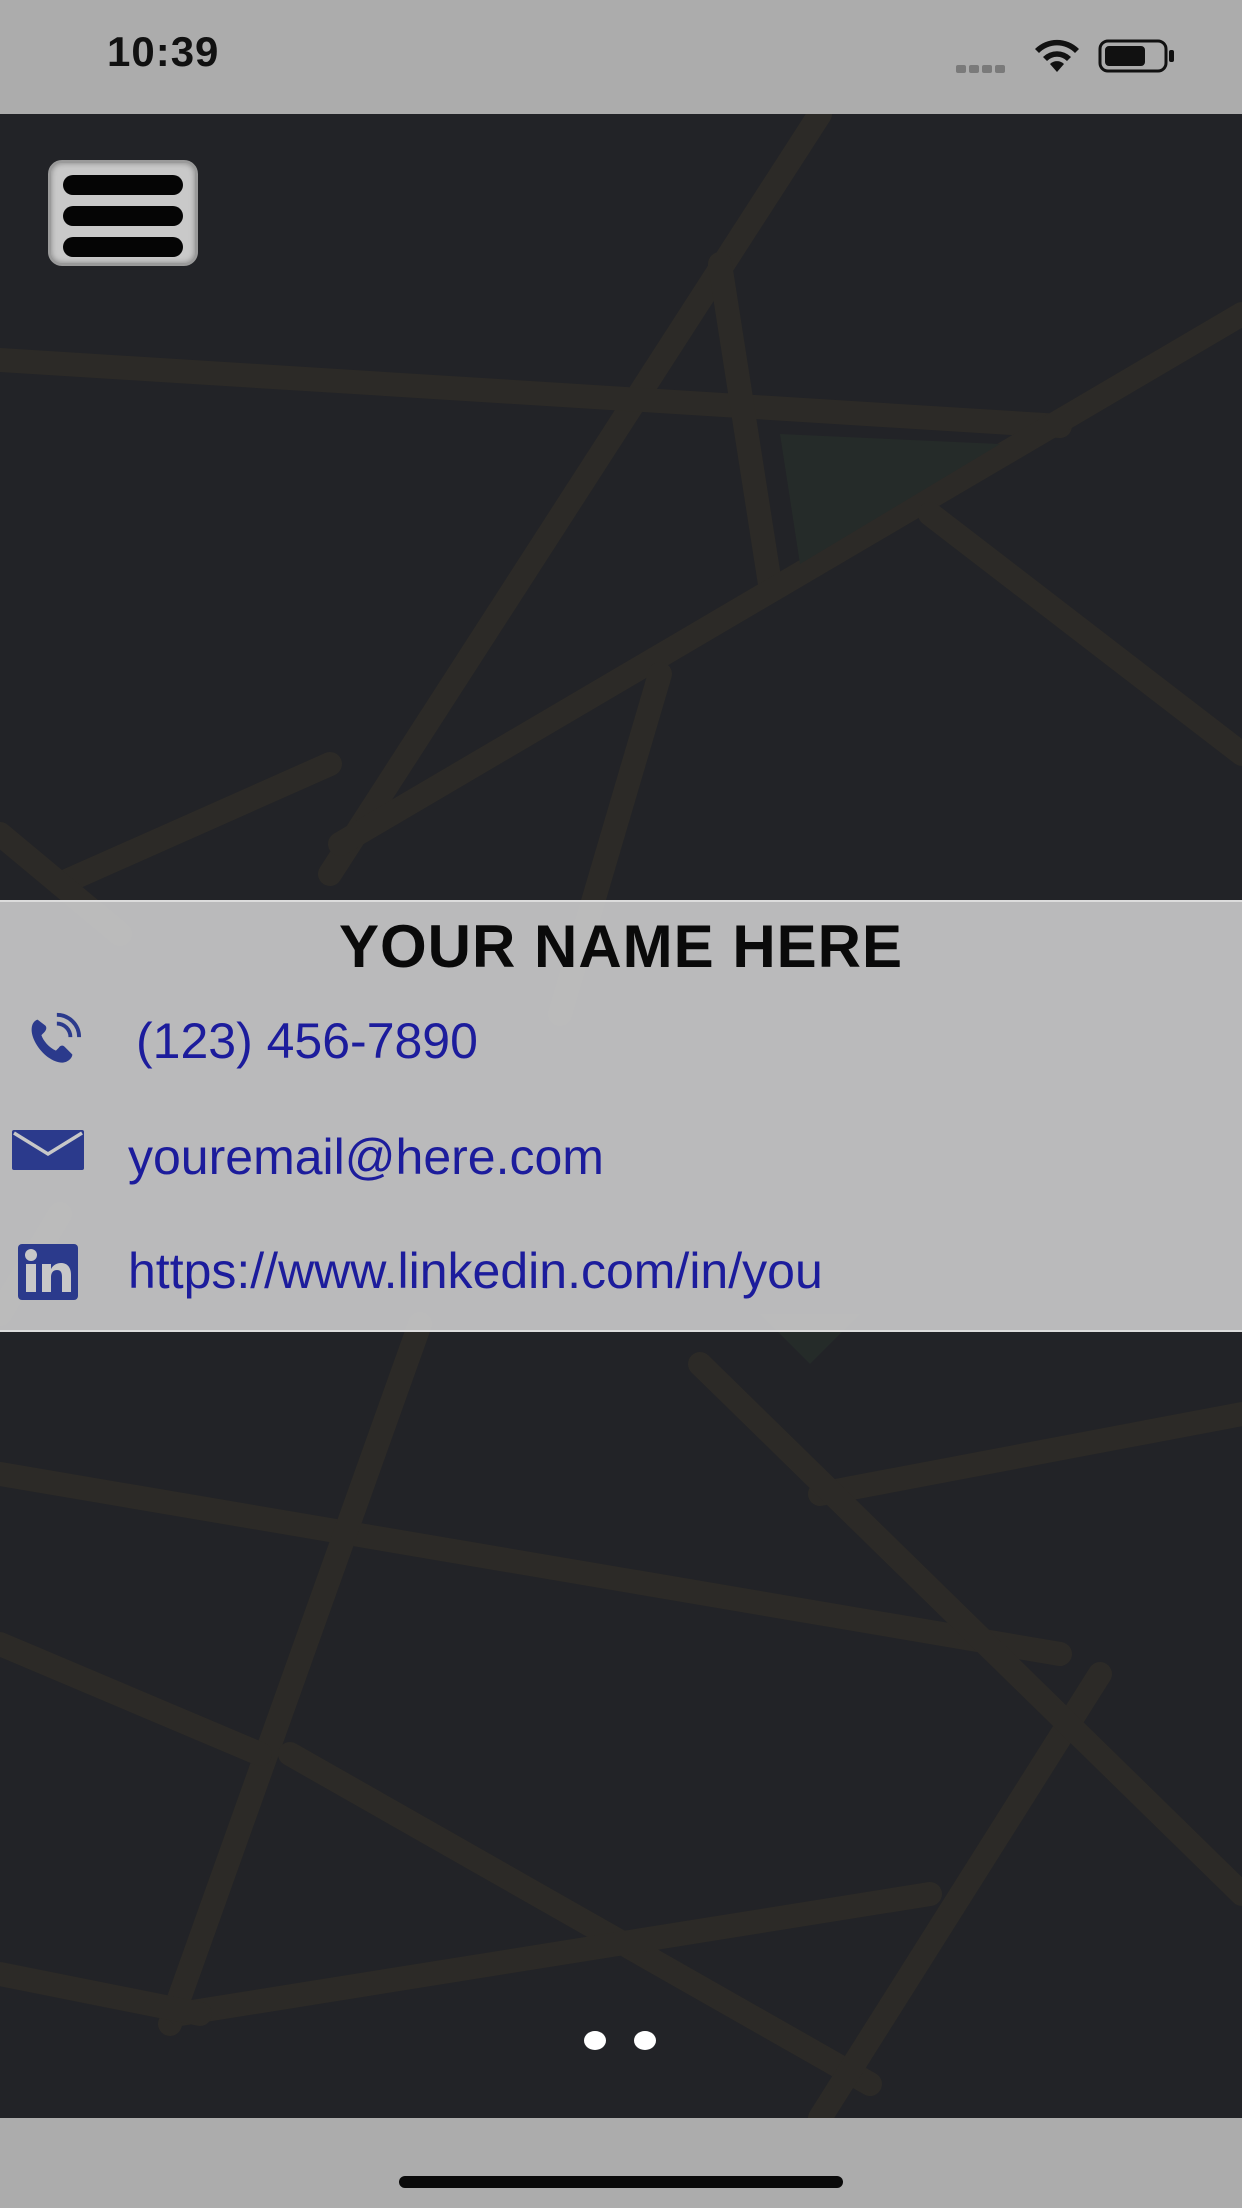 Image resolution: width=1242 pixels, height=2208 pixels. I want to click on battery-icon, so click(1136, 56).